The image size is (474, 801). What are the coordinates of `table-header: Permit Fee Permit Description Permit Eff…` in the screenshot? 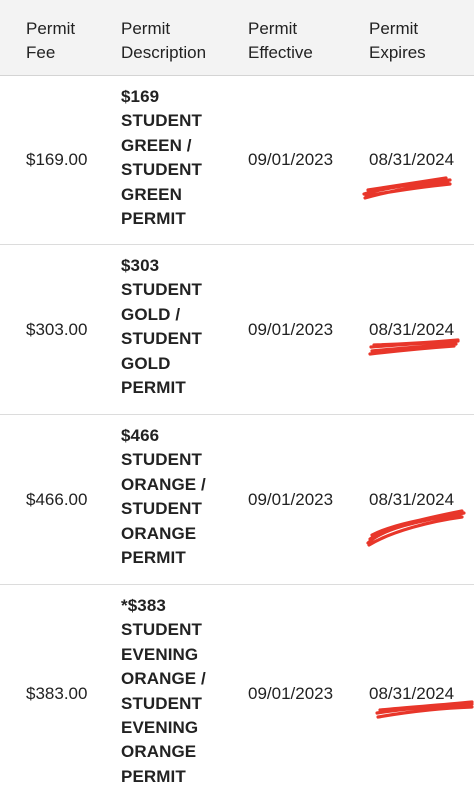 It's located at (237, 38).